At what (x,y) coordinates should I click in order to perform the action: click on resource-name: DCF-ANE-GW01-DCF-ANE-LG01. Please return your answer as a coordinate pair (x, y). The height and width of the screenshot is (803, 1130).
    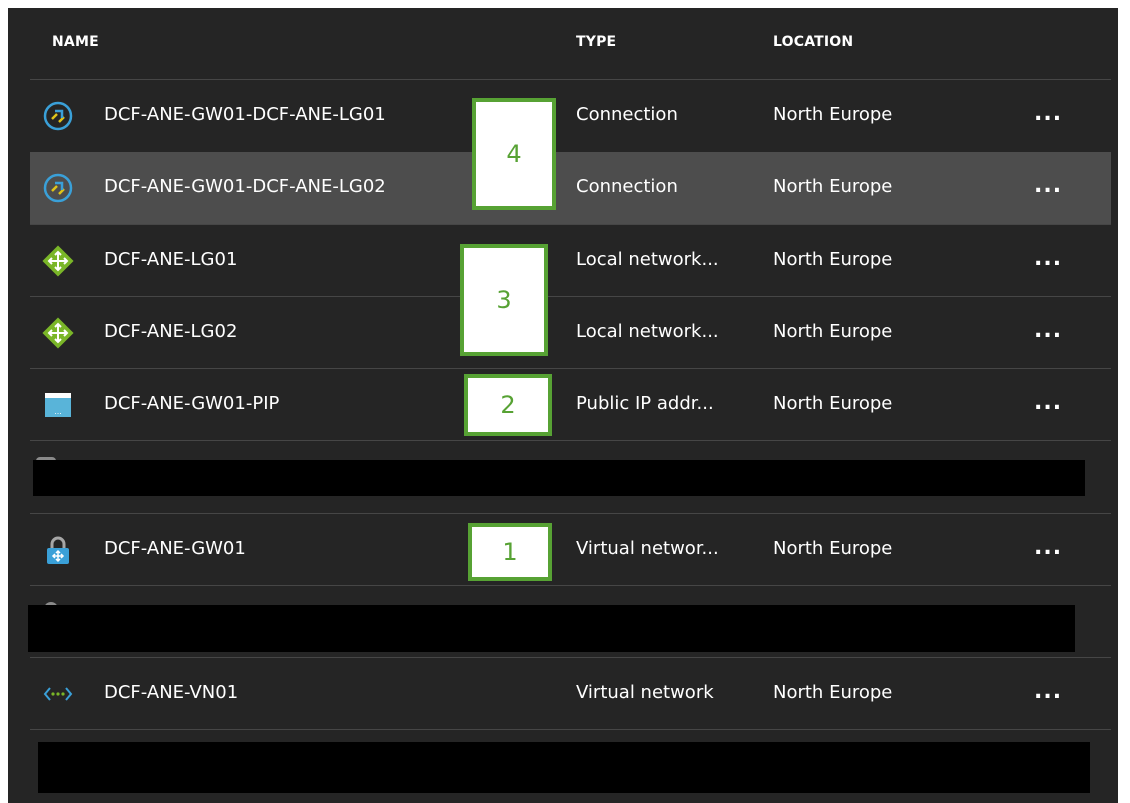
    Looking at the image, I should click on (245, 114).